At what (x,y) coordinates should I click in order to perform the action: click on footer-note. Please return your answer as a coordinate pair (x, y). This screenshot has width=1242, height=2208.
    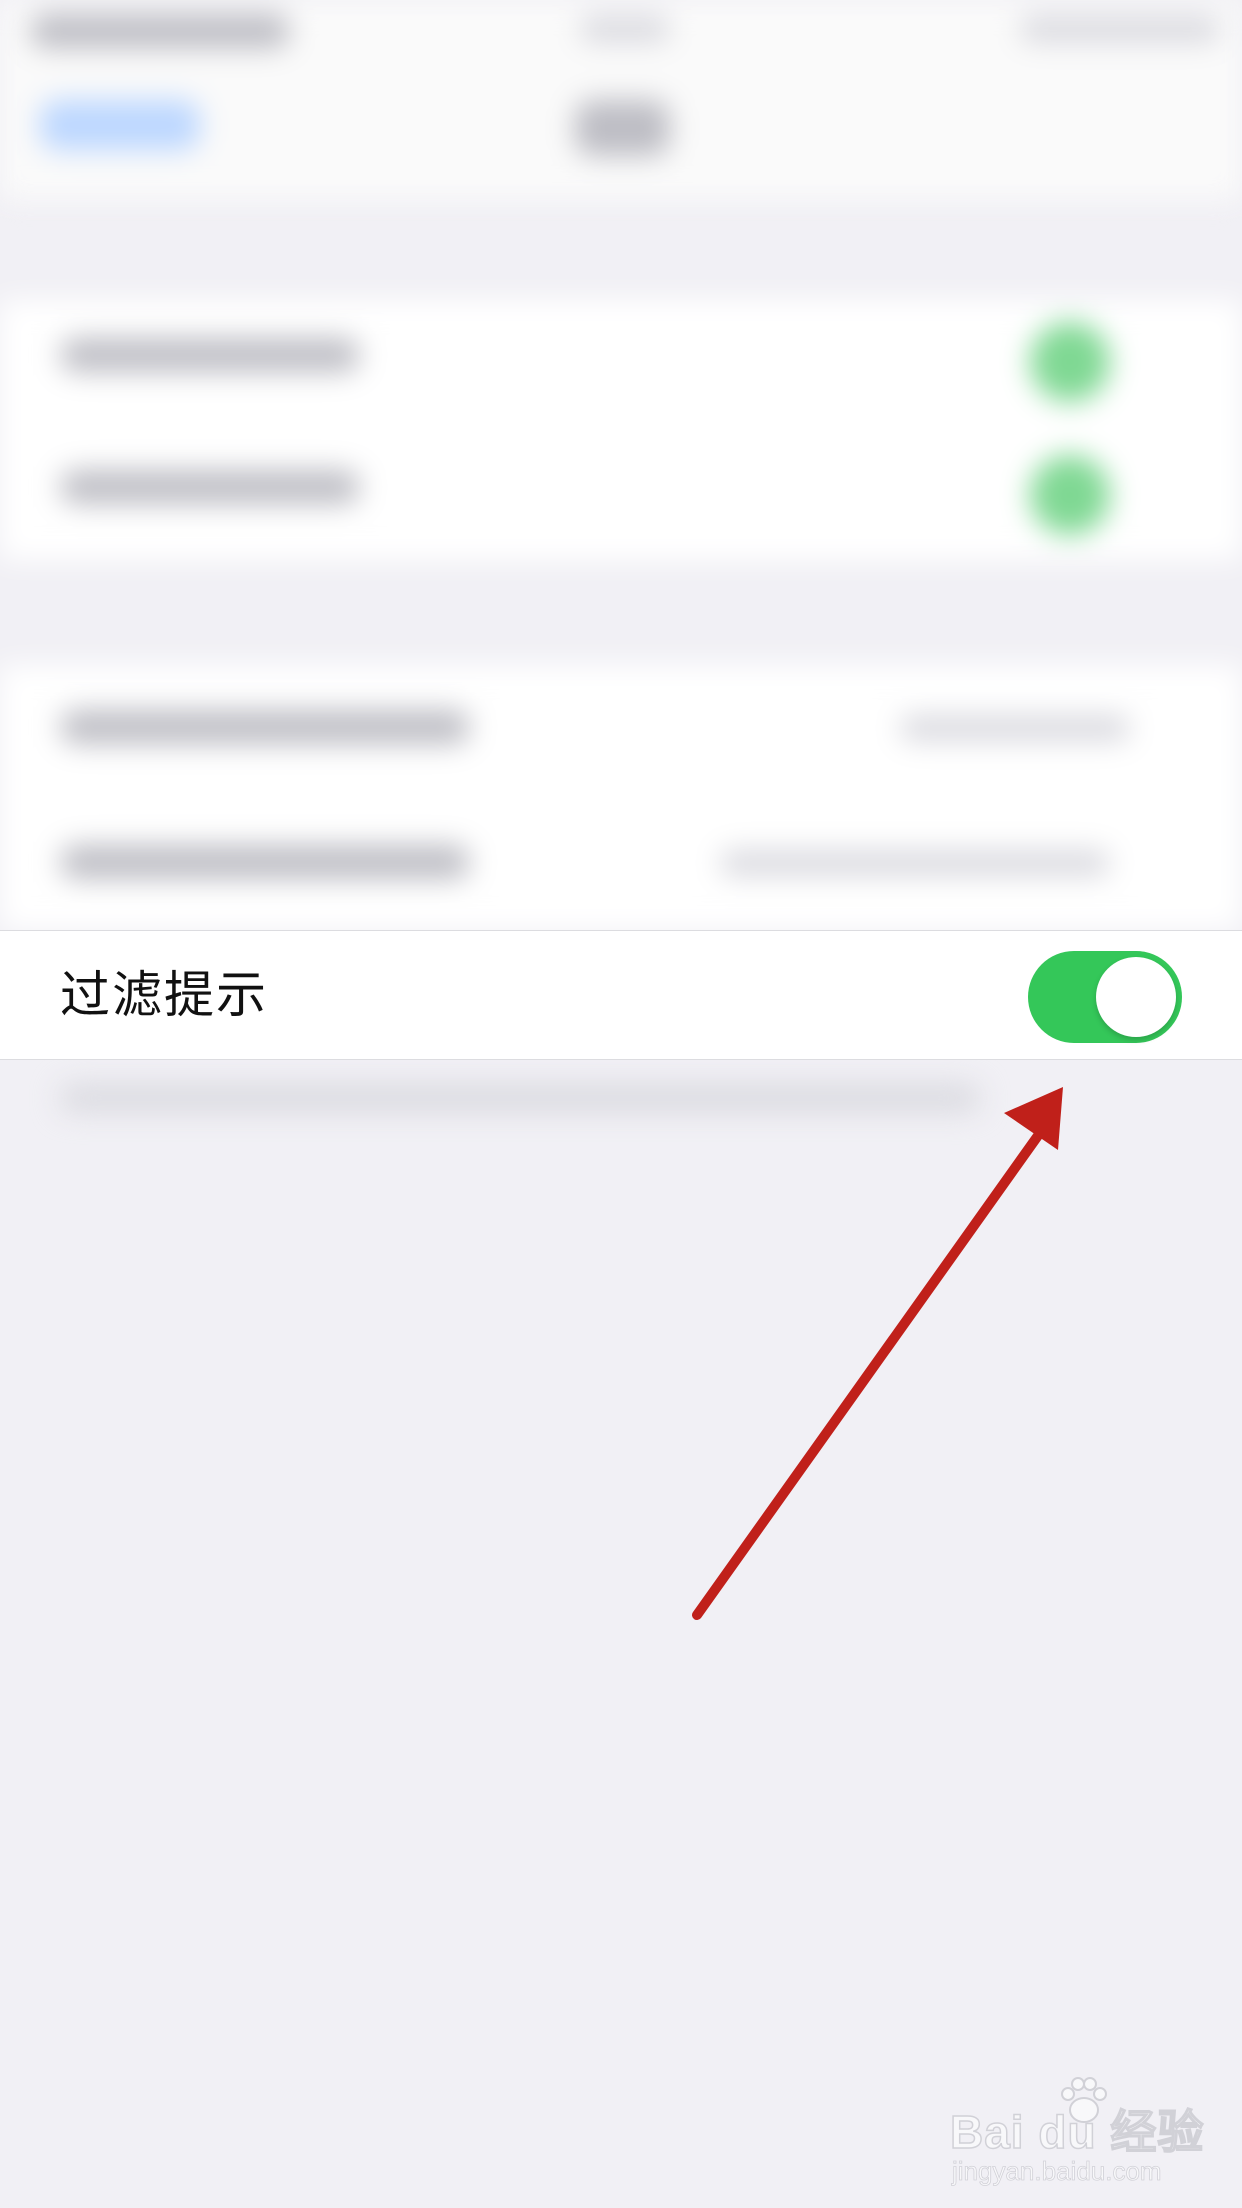
    Looking at the image, I should click on (520, 1100).